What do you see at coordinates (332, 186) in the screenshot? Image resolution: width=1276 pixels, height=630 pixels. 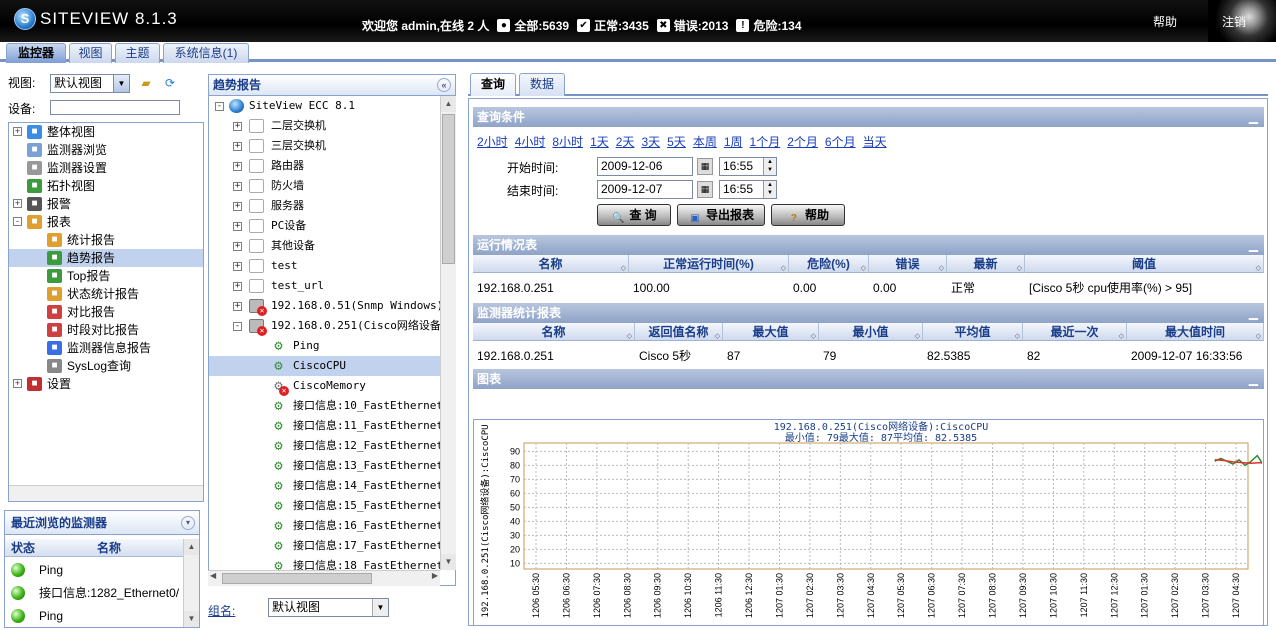 I see `tree-node: + 防火墙` at bounding box center [332, 186].